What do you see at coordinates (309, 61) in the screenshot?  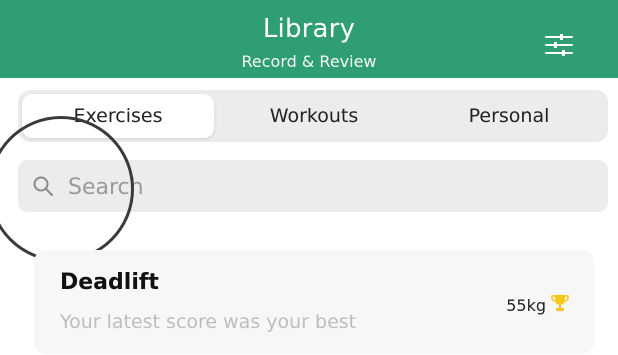 I see `page-subtitle: Record & Review` at bounding box center [309, 61].